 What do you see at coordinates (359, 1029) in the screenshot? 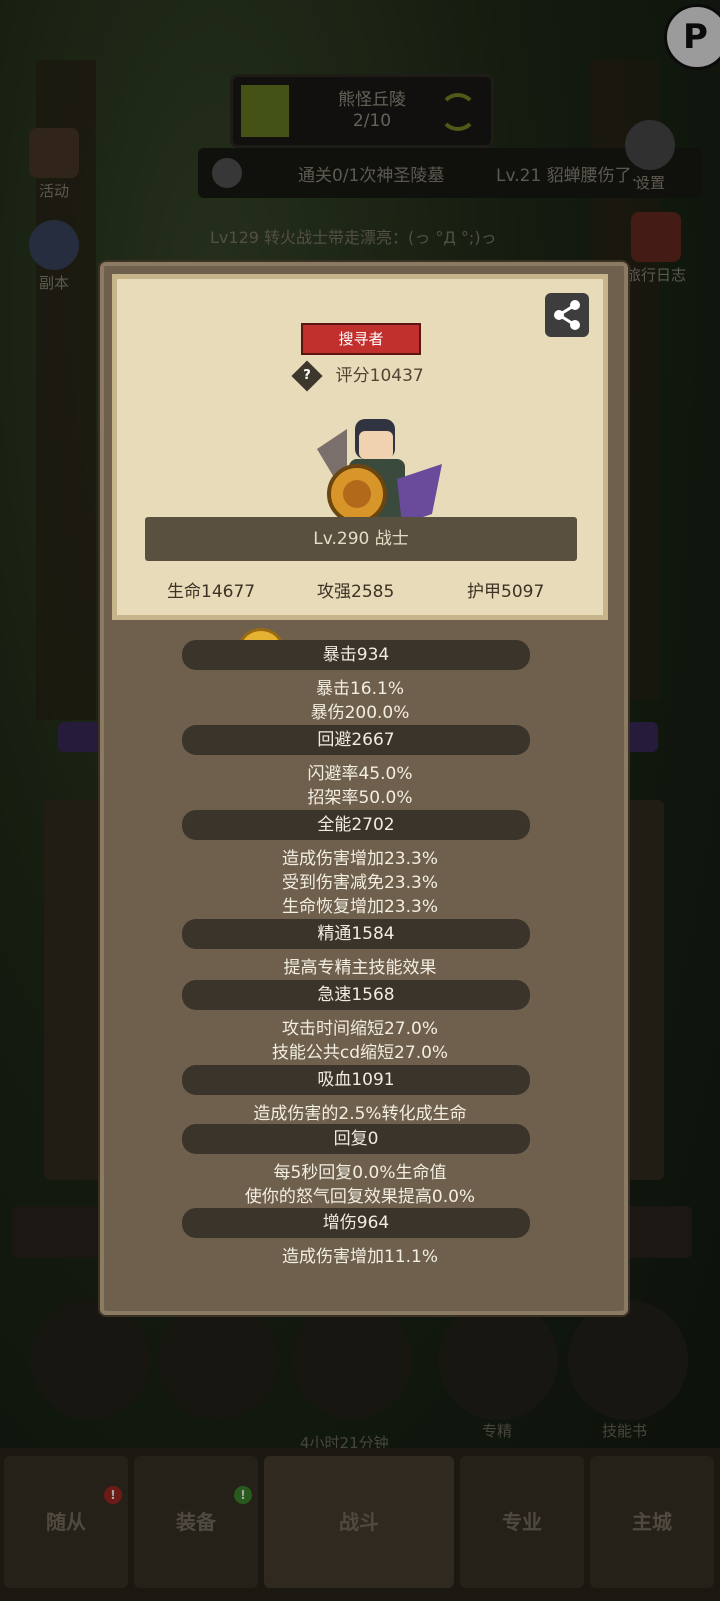
I see `stat-detail: 攻击时间缩短27.0%` at bounding box center [359, 1029].